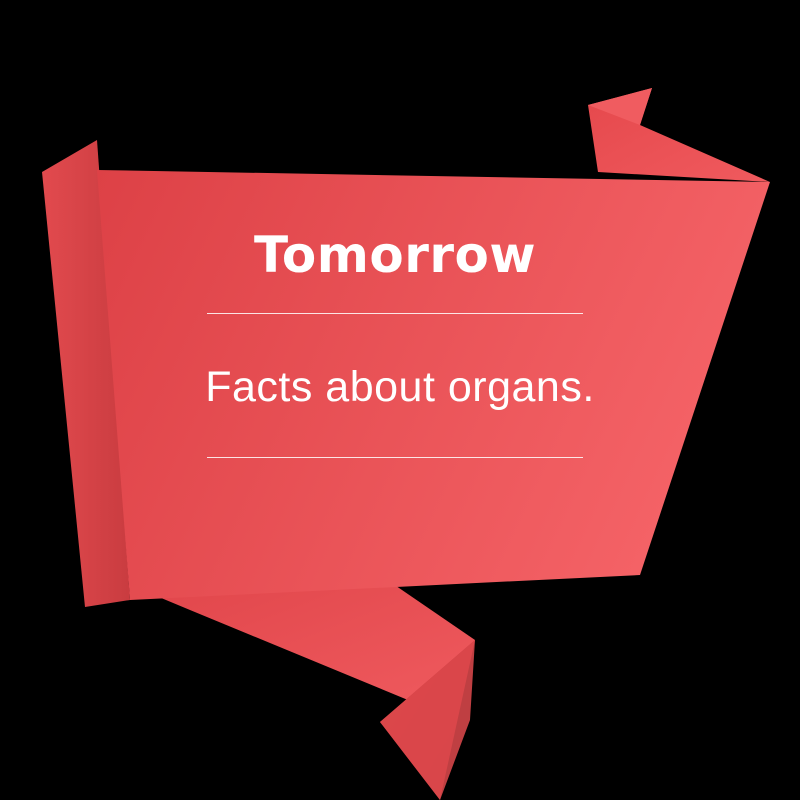 The width and height of the screenshot is (800, 800). Describe the element at coordinates (400, 387) in the screenshot. I see `banner-subtitle: Facts about organs.` at that location.